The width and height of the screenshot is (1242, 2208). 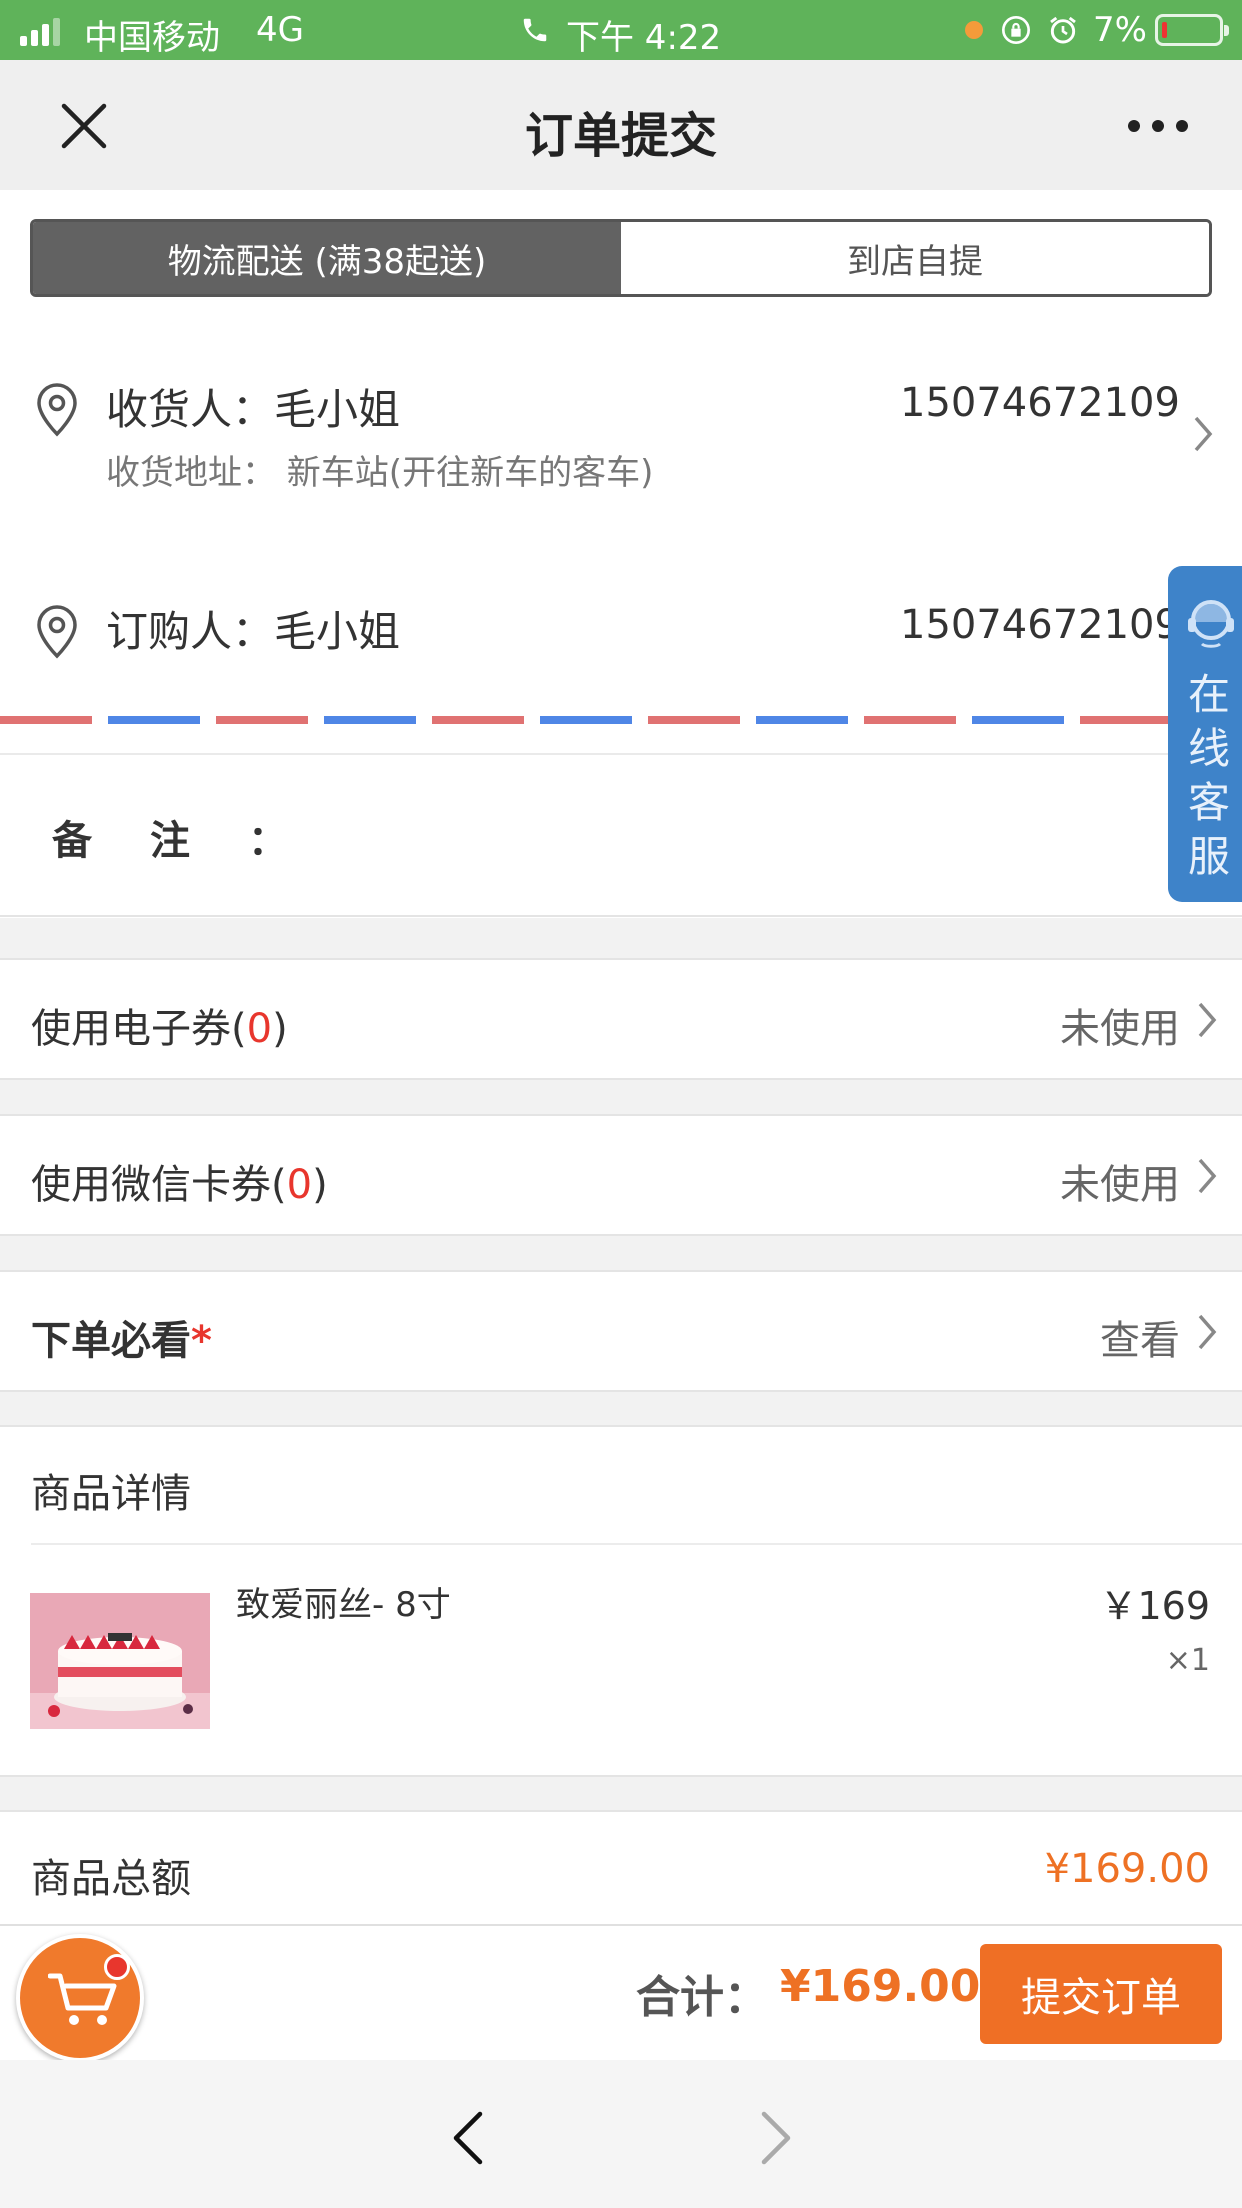 What do you see at coordinates (117, 1967) in the screenshot?
I see `cart-badge` at bounding box center [117, 1967].